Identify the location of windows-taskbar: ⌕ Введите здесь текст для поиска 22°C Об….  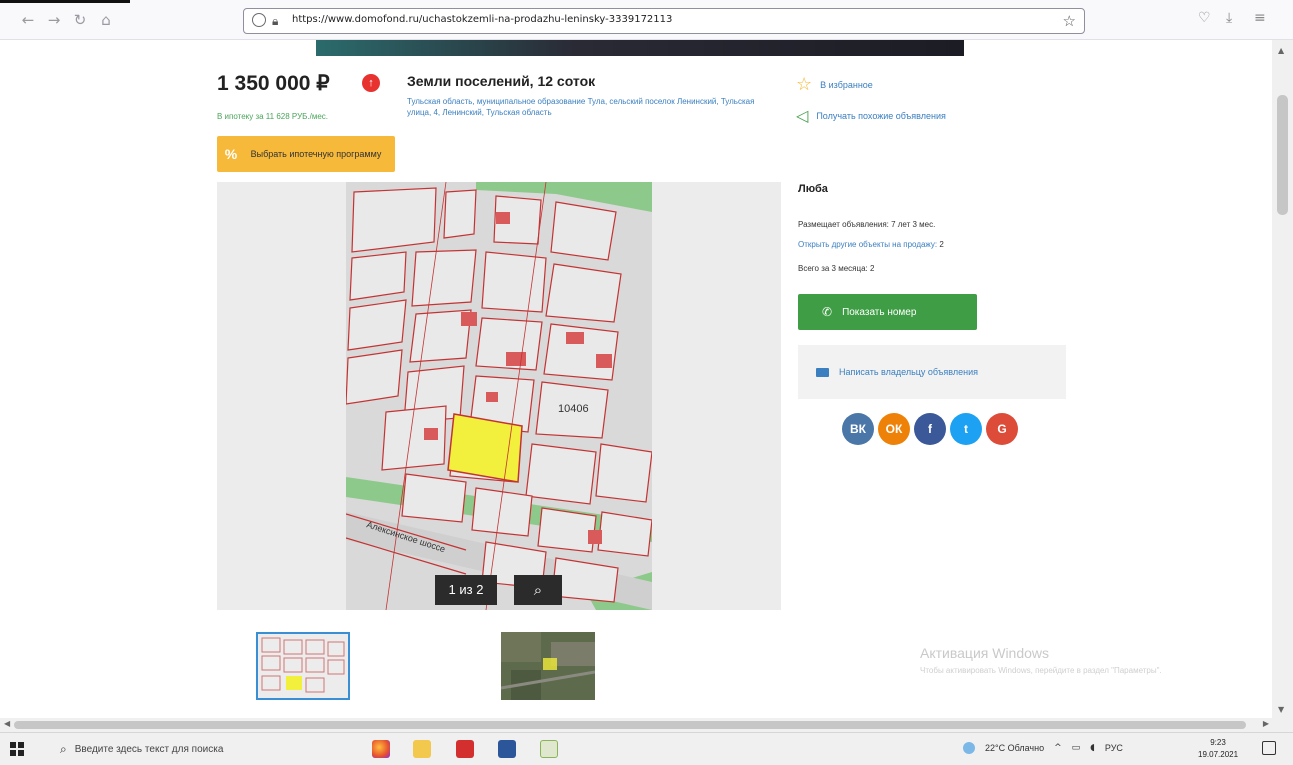
(646, 748).